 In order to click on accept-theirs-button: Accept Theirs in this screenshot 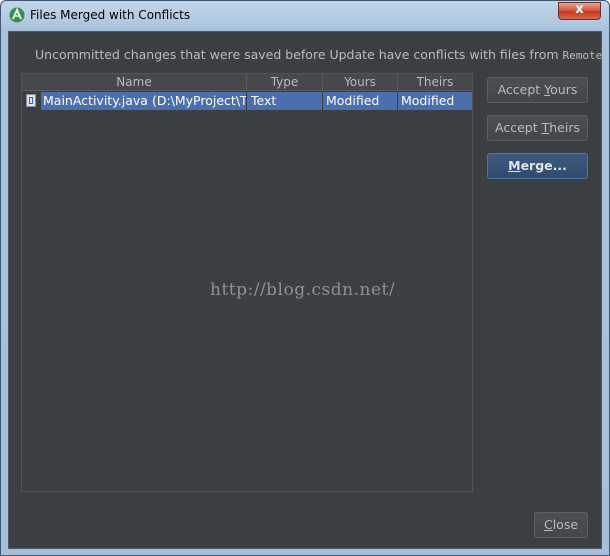, I will do `click(537, 128)`.